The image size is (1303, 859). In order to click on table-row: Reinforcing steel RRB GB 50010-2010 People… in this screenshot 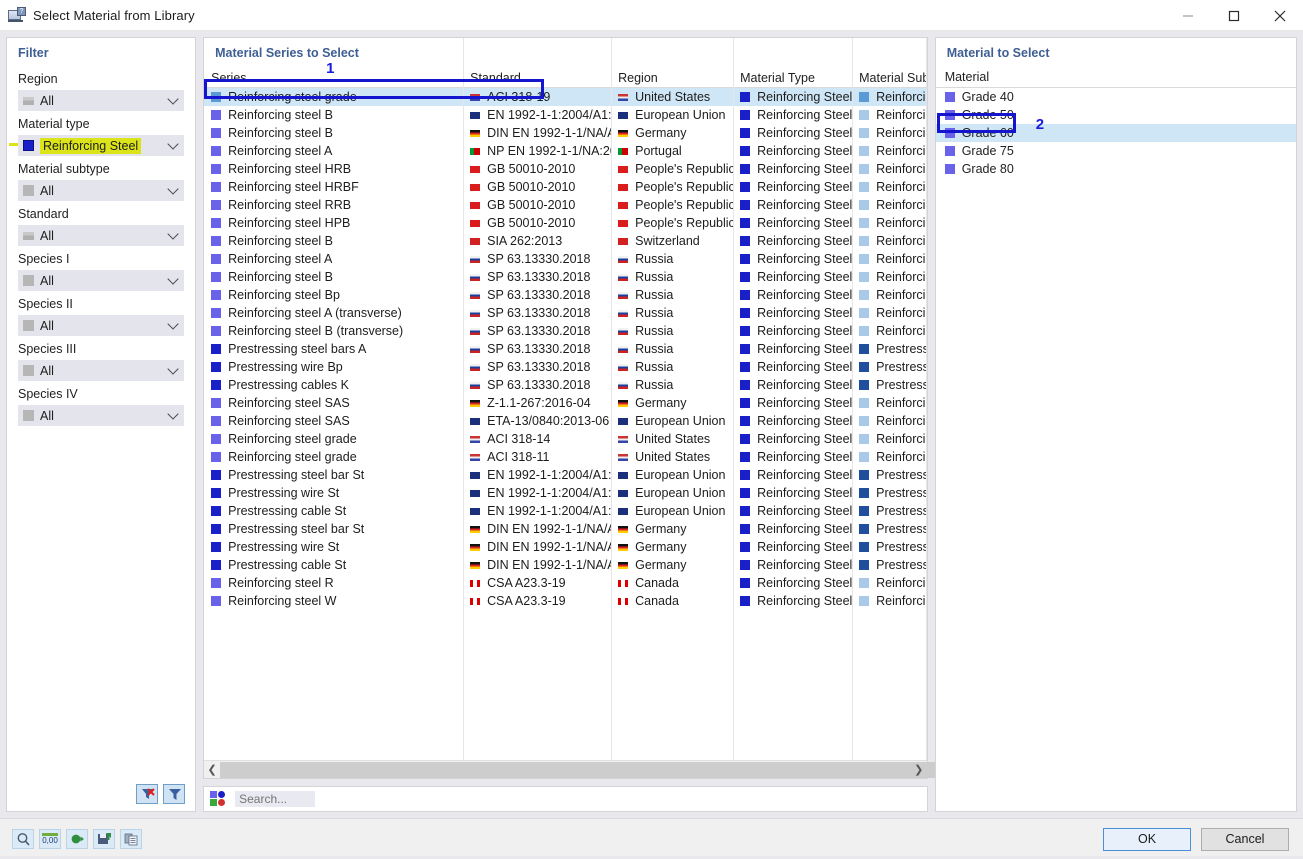, I will do `click(565, 205)`.